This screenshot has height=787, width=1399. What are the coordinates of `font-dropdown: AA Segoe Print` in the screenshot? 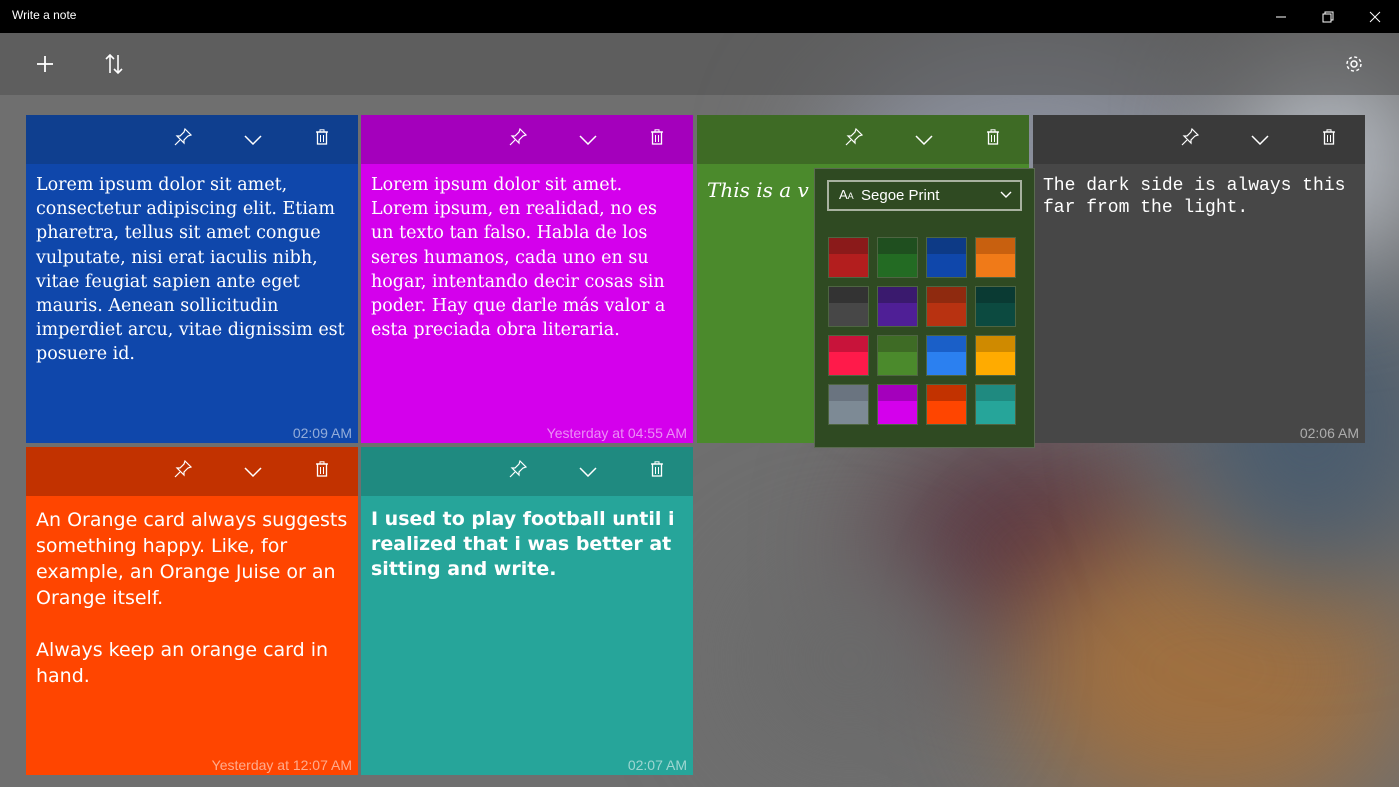 It's located at (924, 195).